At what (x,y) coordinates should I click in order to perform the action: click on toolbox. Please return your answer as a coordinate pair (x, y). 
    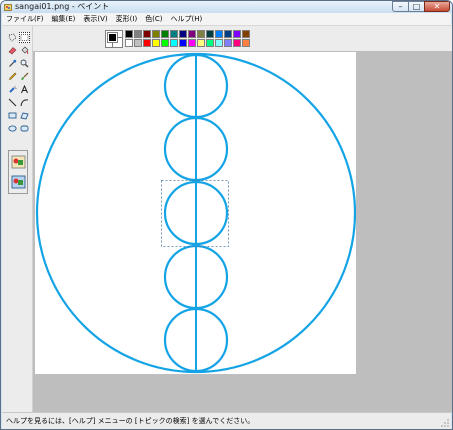
    Looking at the image, I should click on (17, 219).